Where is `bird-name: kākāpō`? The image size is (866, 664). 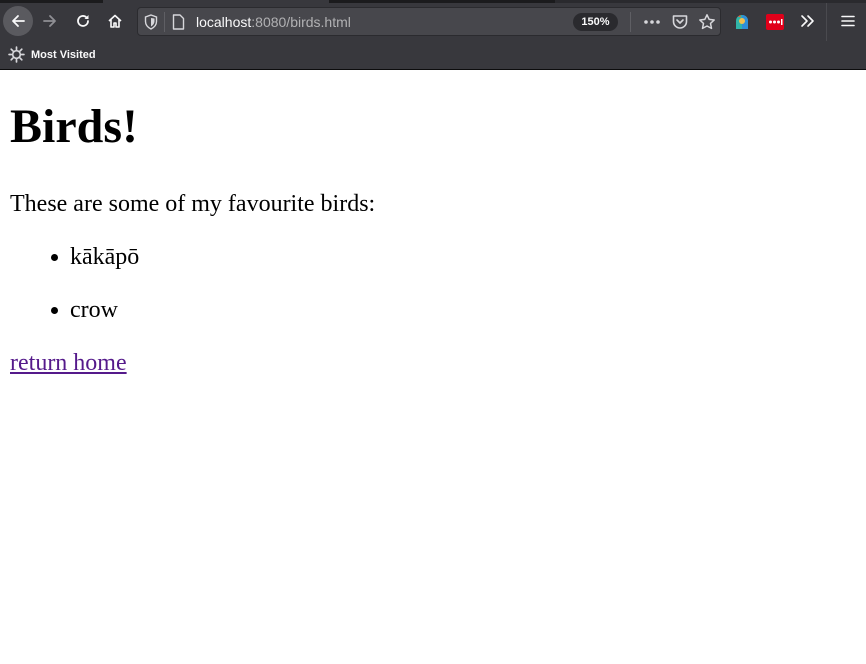 bird-name: kākāpō is located at coordinates (105, 257).